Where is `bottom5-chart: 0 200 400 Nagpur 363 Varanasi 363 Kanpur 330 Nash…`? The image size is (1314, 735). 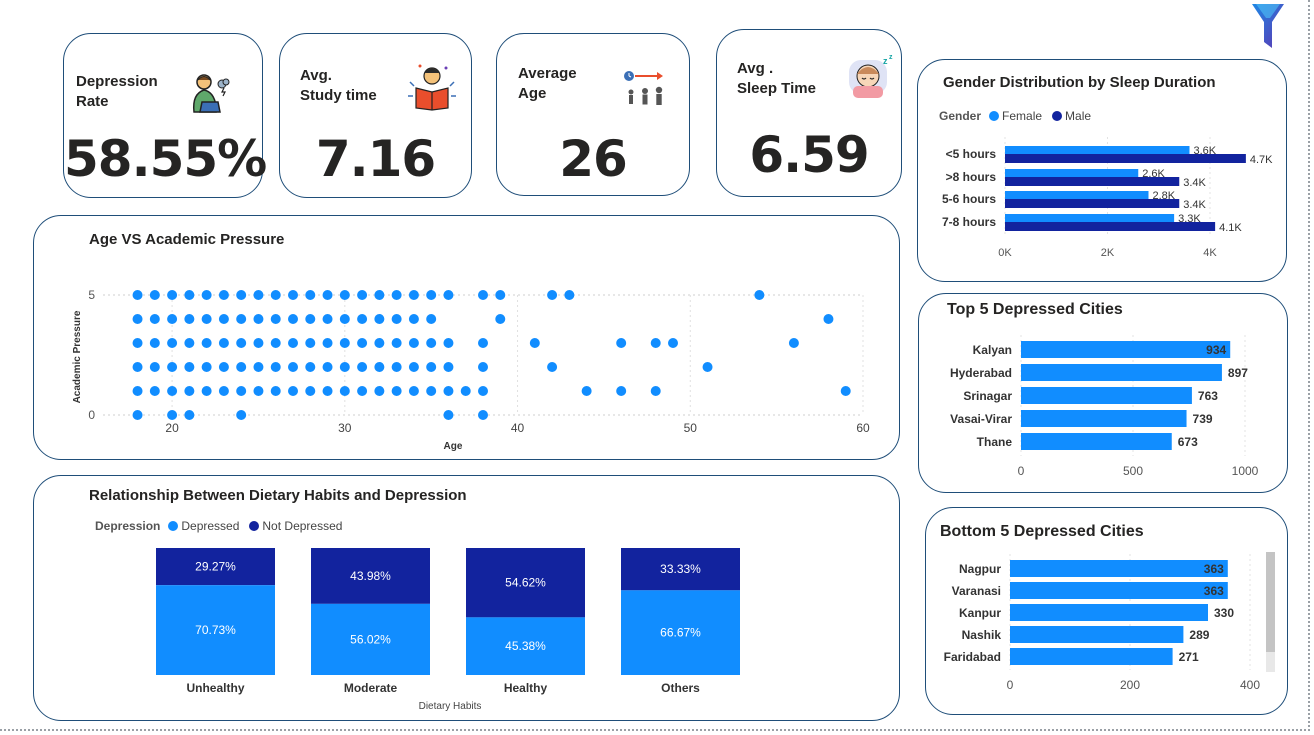 bottom5-chart: 0 200 400 Nagpur 363 Varanasi 363 Kanpur 330 Nash… is located at coordinates (1106, 611).